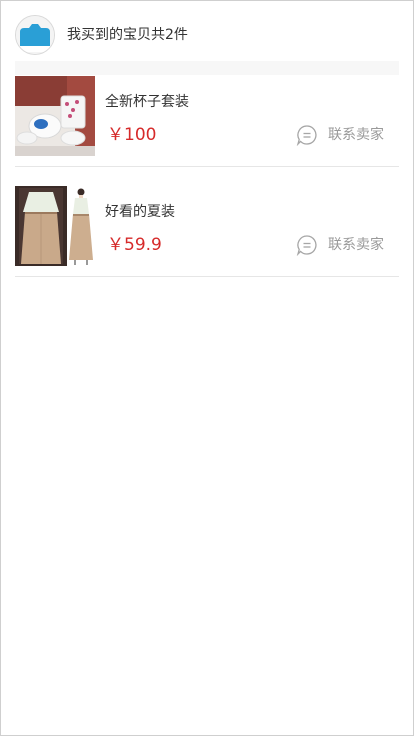 Image resolution: width=414 pixels, height=736 pixels. I want to click on header-divider-band, so click(207, 68).